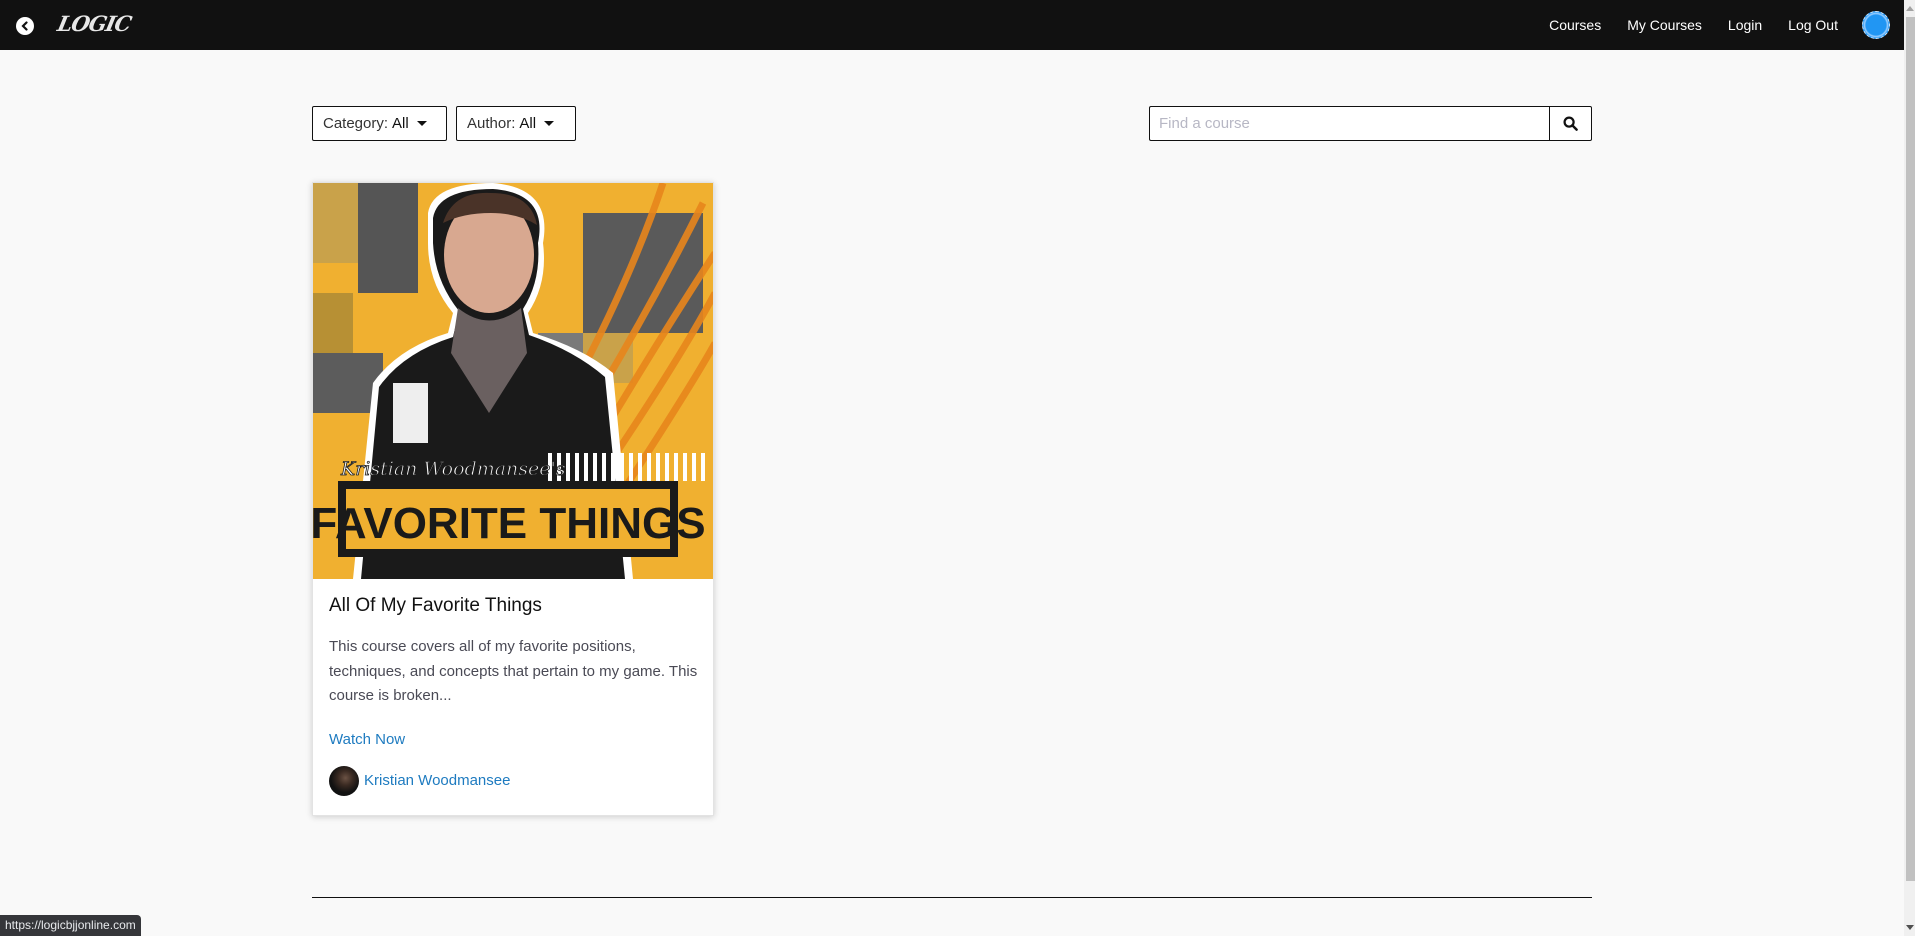 The image size is (1915, 936). Describe the element at coordinates (1745, 25) in the screenshot. I see `nav-link-login: Login` at that location.